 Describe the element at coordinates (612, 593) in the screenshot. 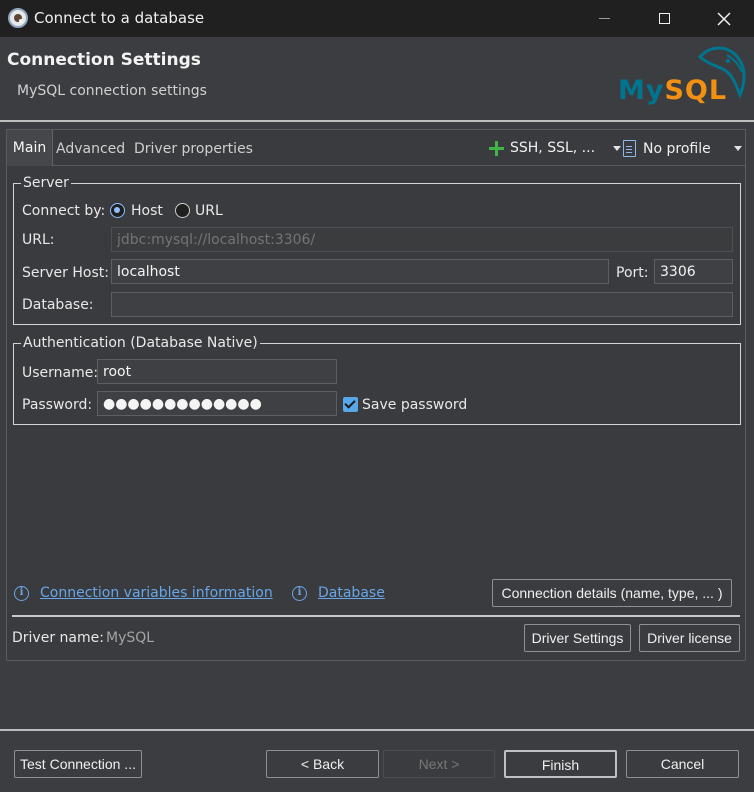

I see `connection-details-button: Connection details (name, type, ... )` at that location.